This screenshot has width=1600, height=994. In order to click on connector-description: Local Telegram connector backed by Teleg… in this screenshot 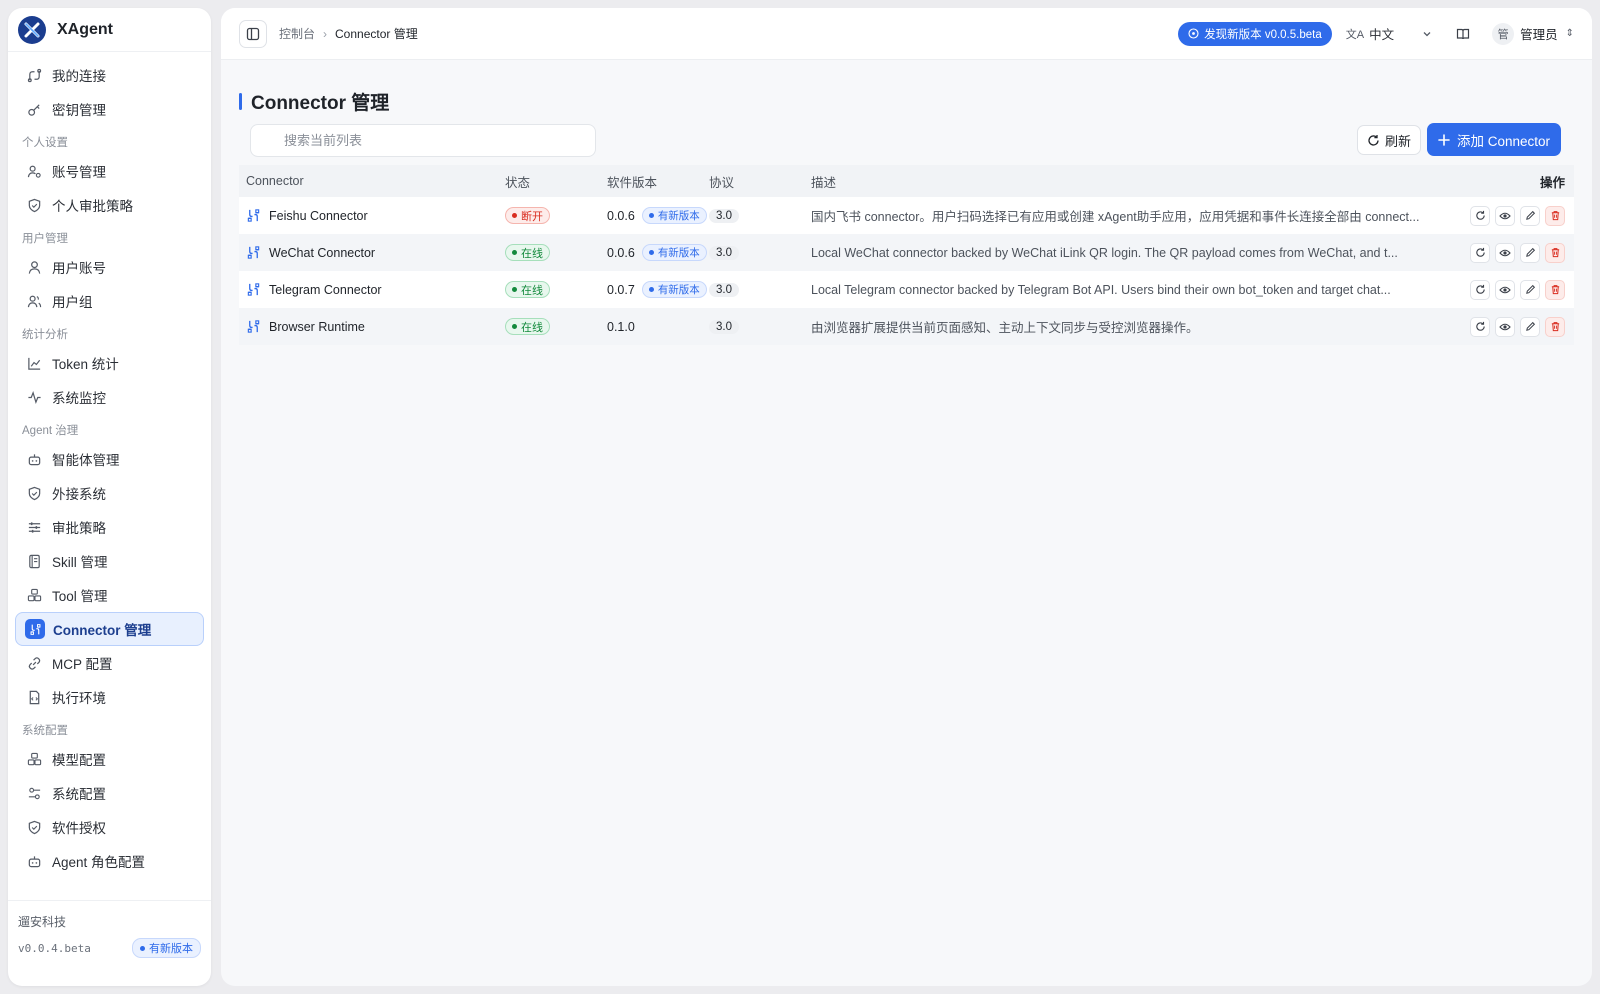, I will do `click(1101, 289)`.